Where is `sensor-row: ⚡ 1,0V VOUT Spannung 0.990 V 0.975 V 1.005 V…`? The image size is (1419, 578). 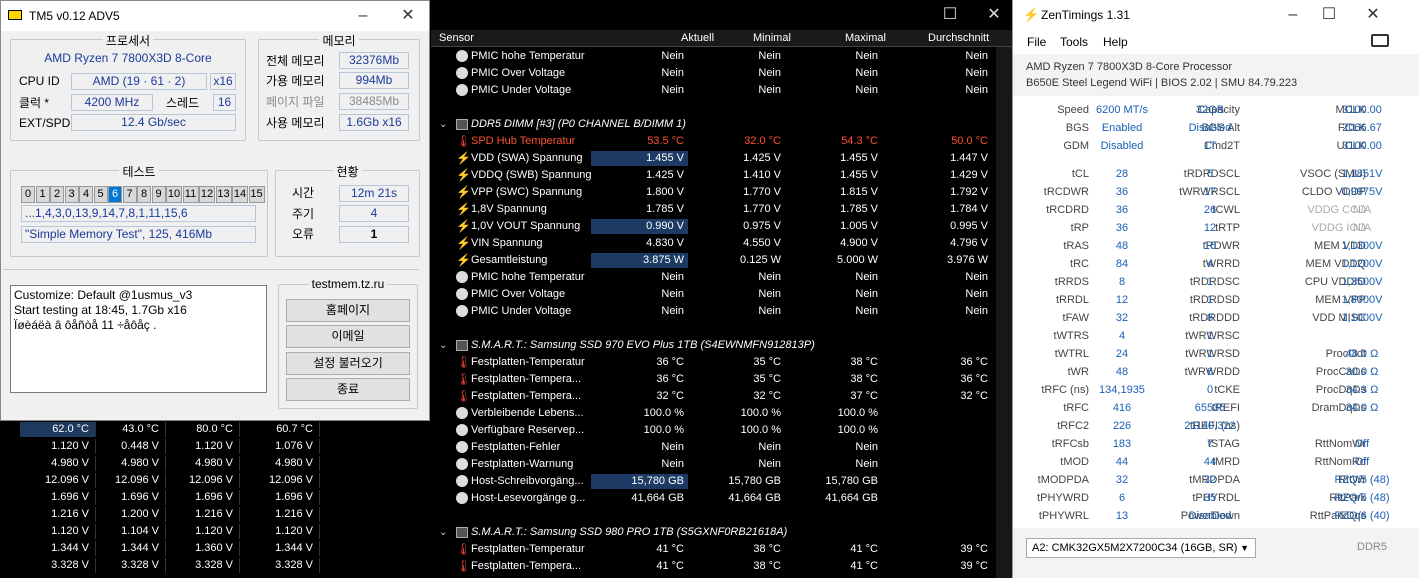
sensor-row: ⚡ 1,0V VOUT Spannung 0.990 V 0.975 V 1.005 V… is located at coordinates (713, 226).